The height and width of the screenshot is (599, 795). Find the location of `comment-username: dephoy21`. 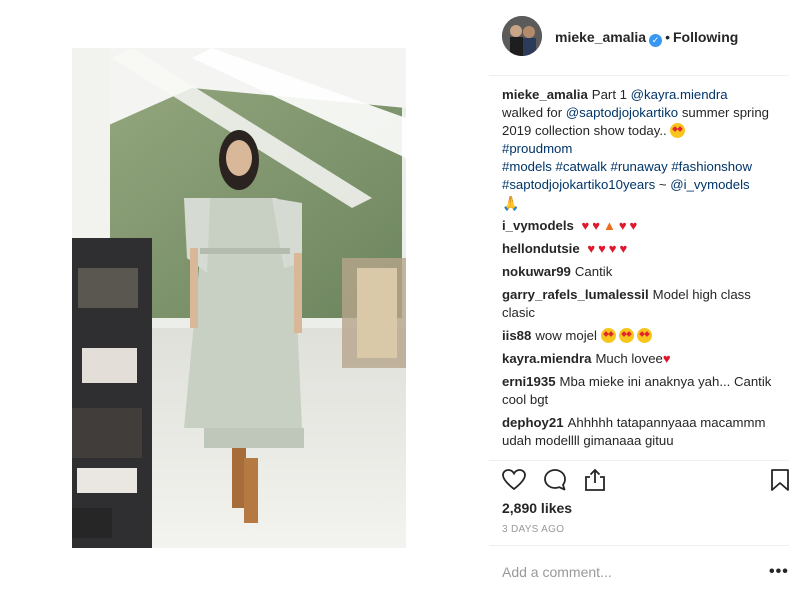

comment-username: dephoy21 is located at coordinates (533, 422).